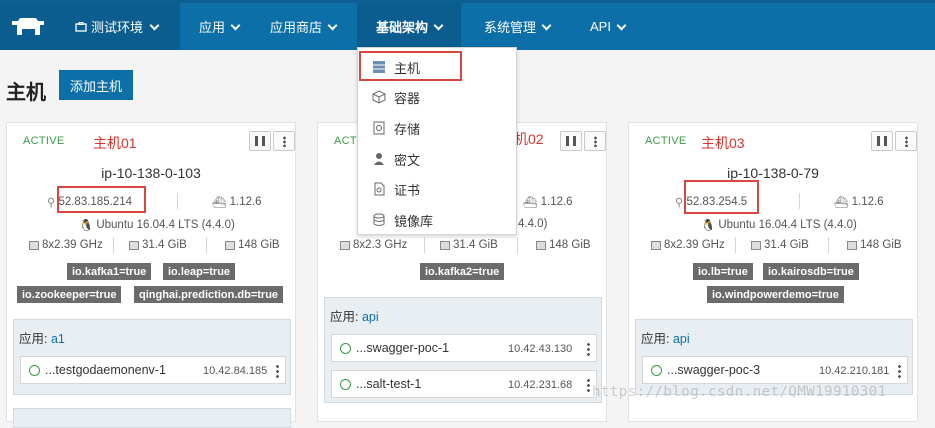 The width and height of the screenshot is (935, 428). Describe the element at coordinates (437, 128) in the screenshot. I see `menu-item-storage: 存储` at that location.